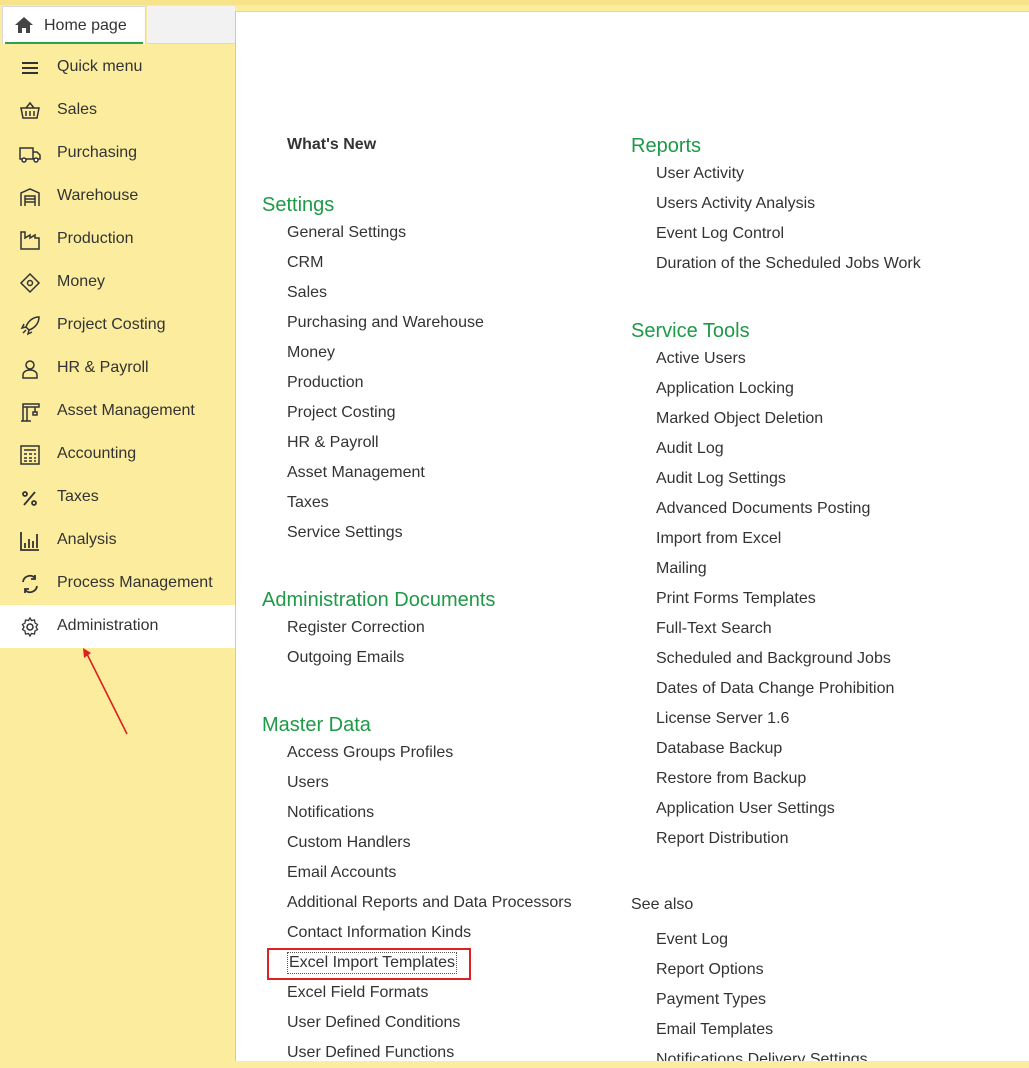 The height and width of the screenshot is (1068, 1029). I want to click on sidebar-item-label: Taxes, so click(78, 496).